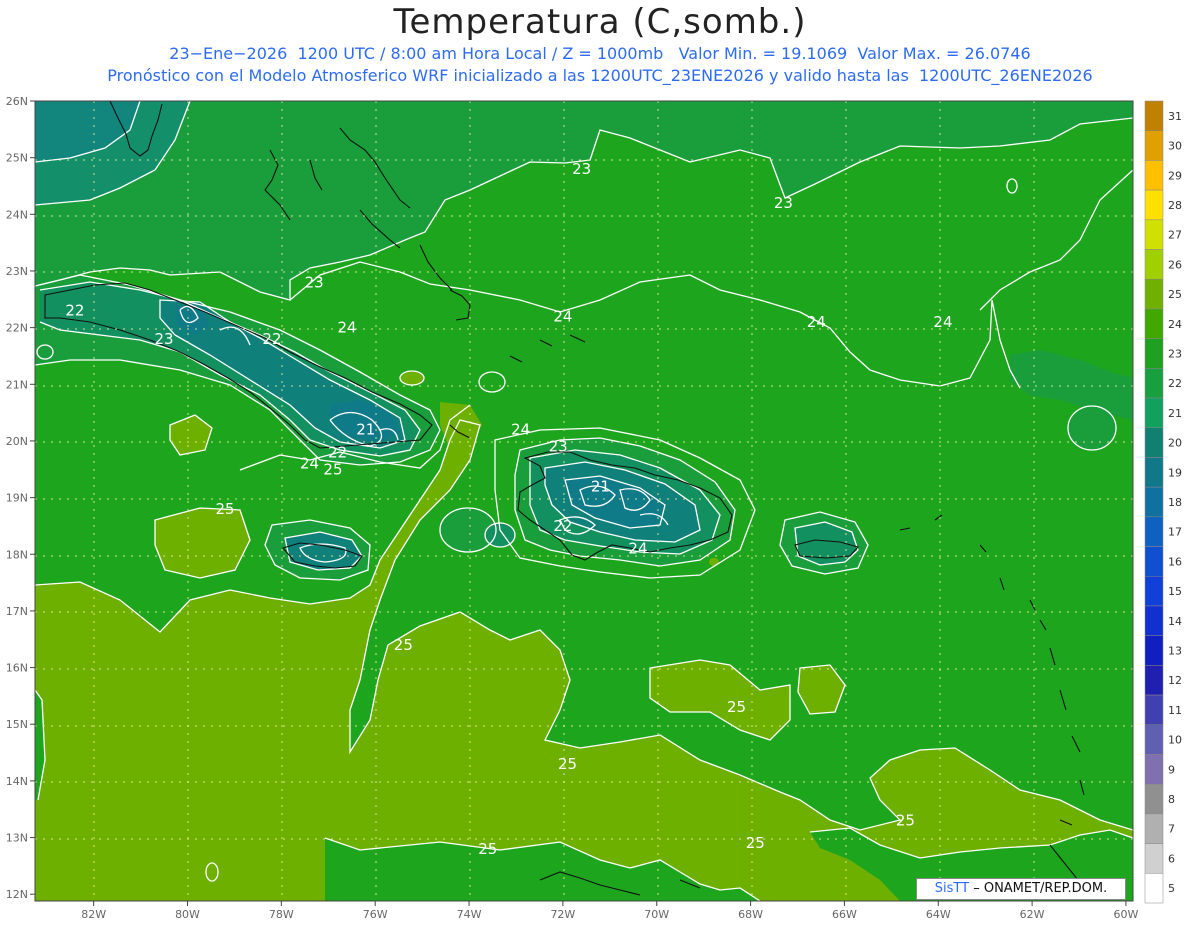 The height and width of the screenshot is (927, 1200). Describe the element at coordinates (93, 914) in the screenshot. I see `lon-tick-label: 82W` at that location.